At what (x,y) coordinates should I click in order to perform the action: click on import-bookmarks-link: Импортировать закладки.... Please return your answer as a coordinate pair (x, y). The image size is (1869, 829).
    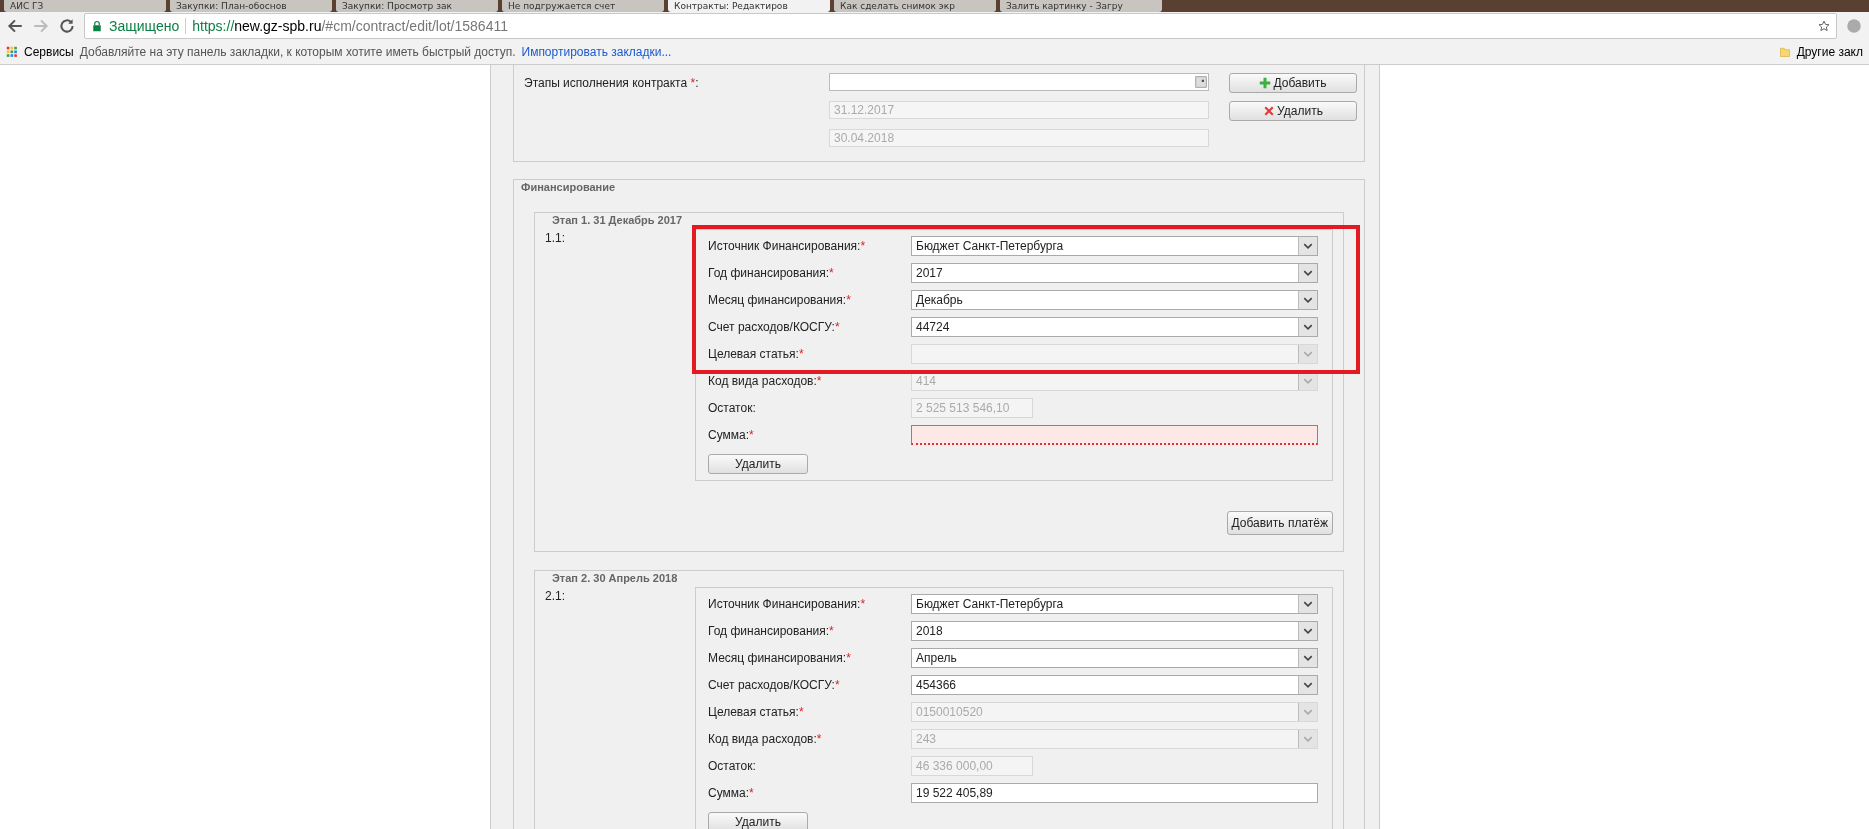
    Looking at the image, I should click on (596, 52).